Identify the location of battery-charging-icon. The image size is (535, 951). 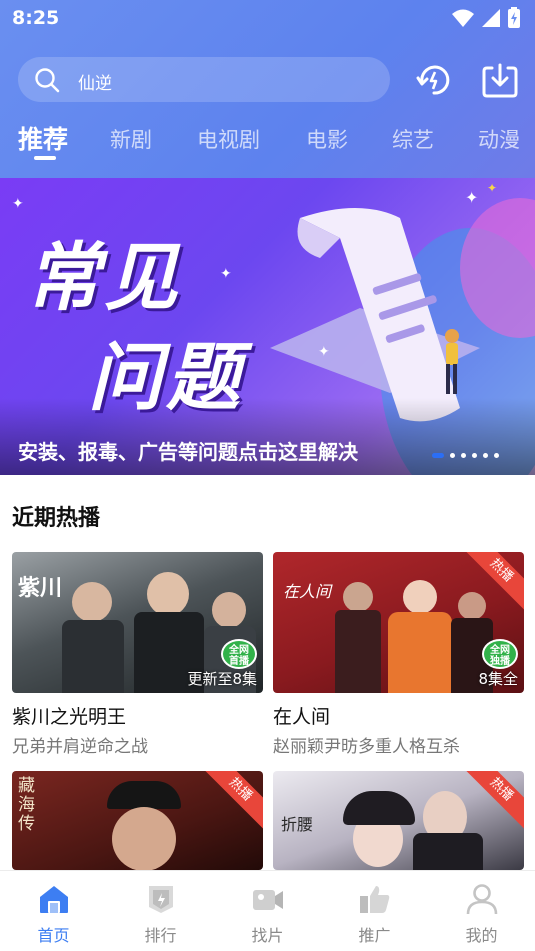
(514, 17).